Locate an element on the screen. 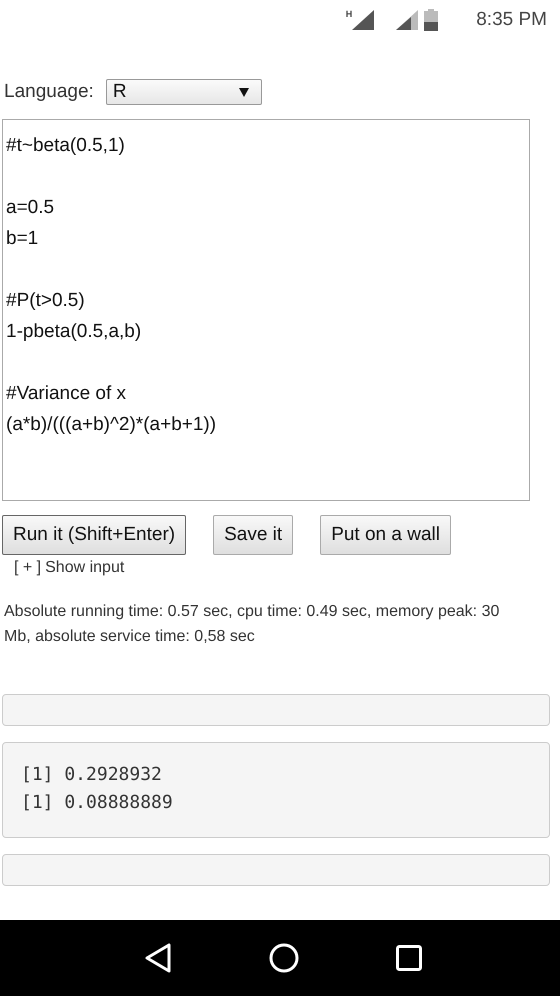 Image resolution: width=560 pixels, height=996 pixels. show-input-link: Show input is located at coordinates (84, 568).